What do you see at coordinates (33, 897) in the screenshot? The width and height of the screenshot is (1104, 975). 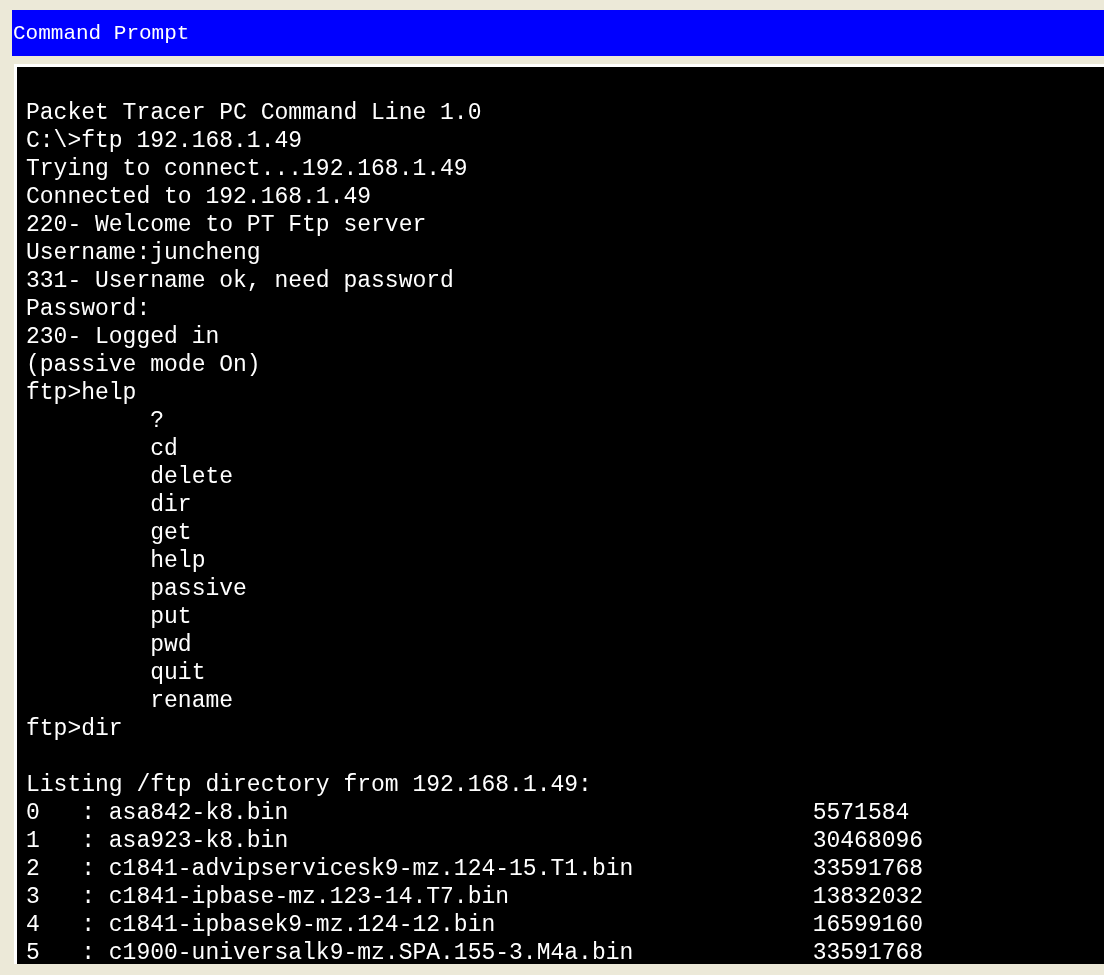 I see `file-index: 3` at bounding box center [33, 897].